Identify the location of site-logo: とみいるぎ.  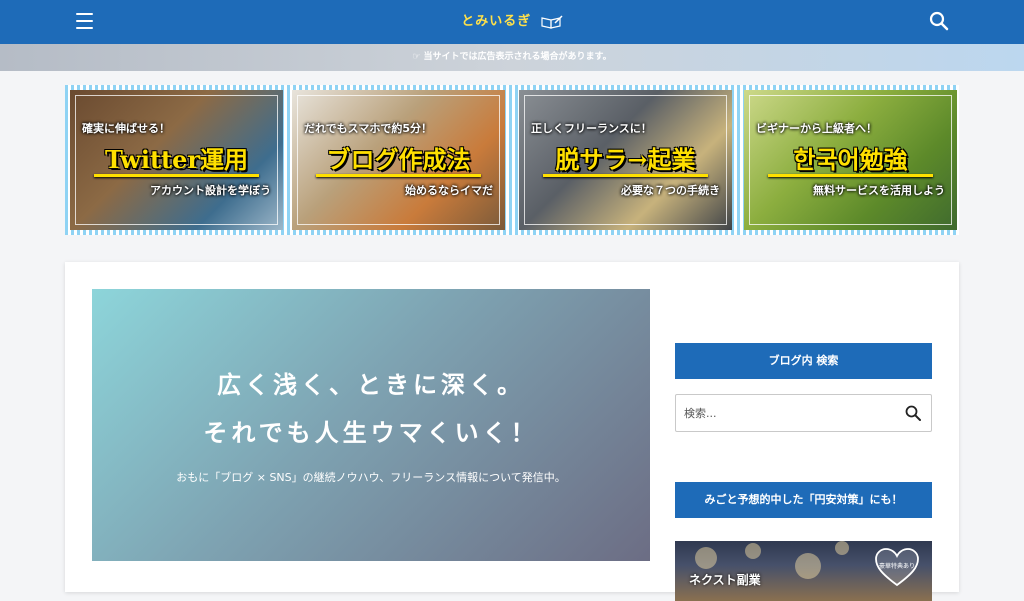
(512, 22).